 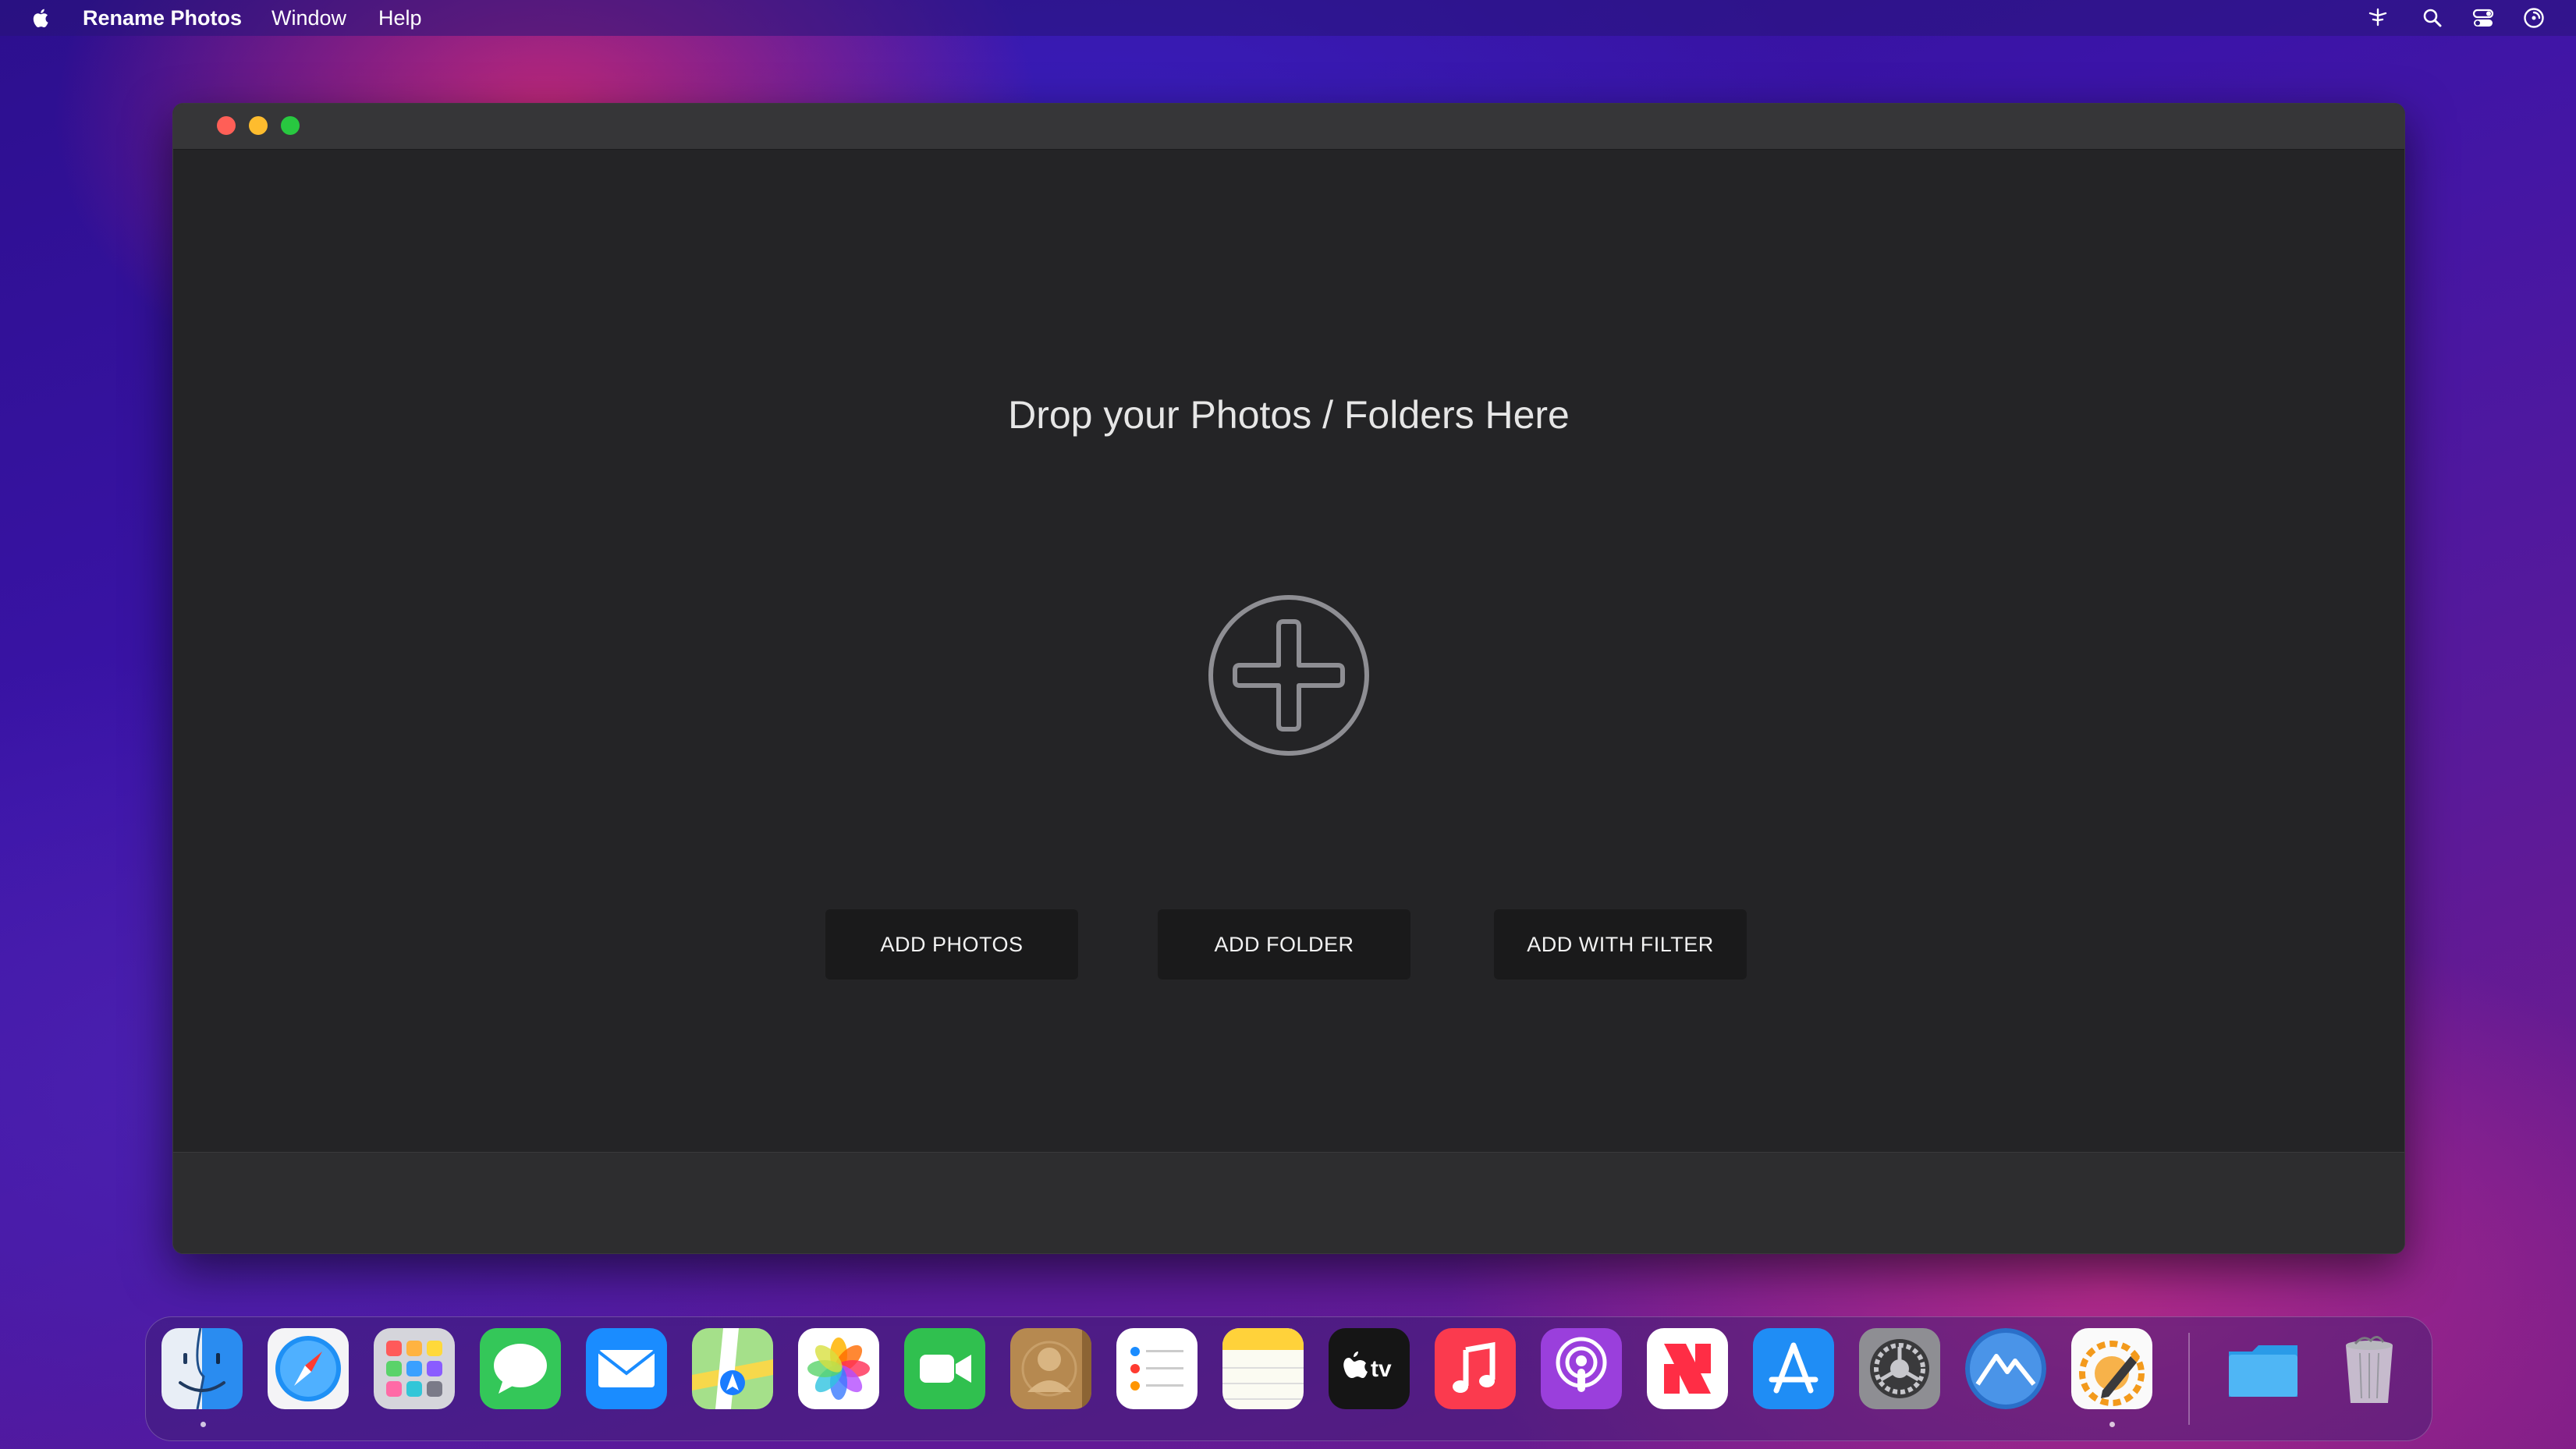 I want to click on reminders-icon, so click(x=1157, y=1368).